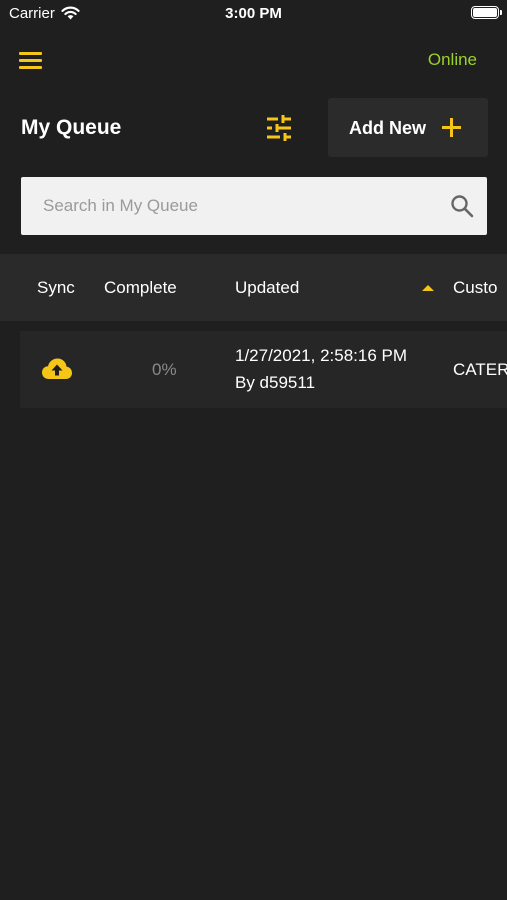 This screenshot has width=507, height=900. What do you see at coordinates (140, 288) in the screenshot?
I see `column-header-complete: Complete` at bounding box center [140, 288].